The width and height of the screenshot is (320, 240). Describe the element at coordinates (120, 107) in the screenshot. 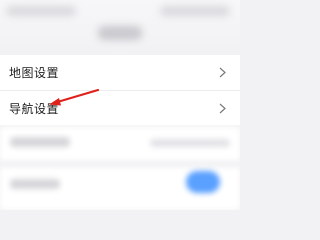

I see `navigation-settings-item: 导航设置` at that location.